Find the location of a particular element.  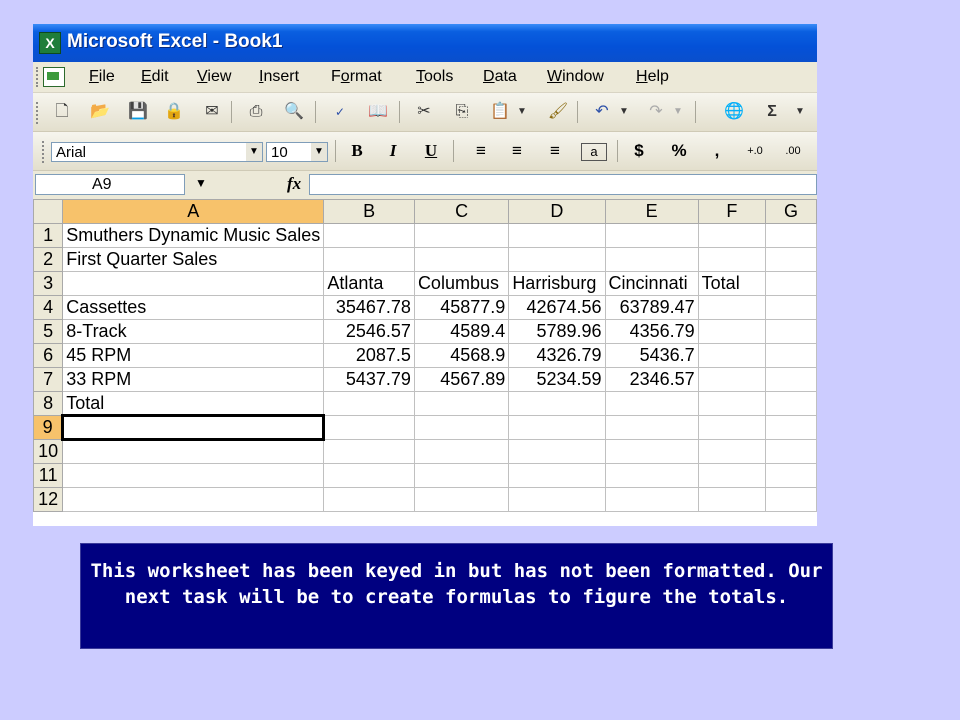

menu-item: Help is located at coordinates (652, 77).